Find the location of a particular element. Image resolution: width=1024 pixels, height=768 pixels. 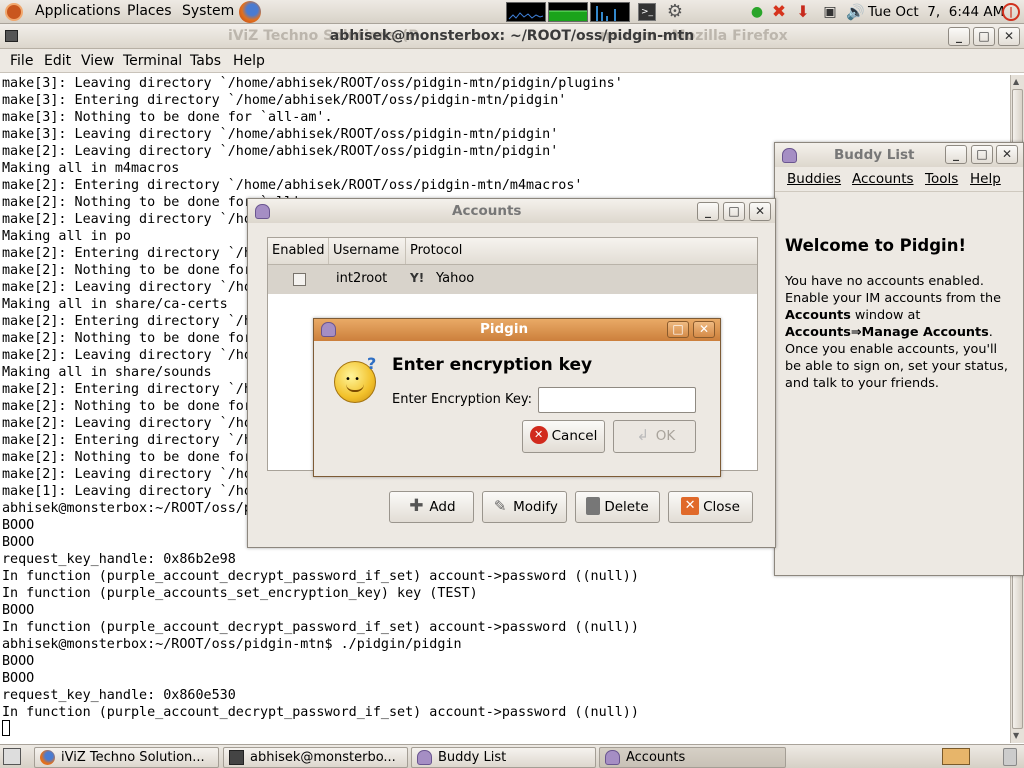

accounts-titlebar: Accounts _ □ ✕ is located at coordinates (511, 211).